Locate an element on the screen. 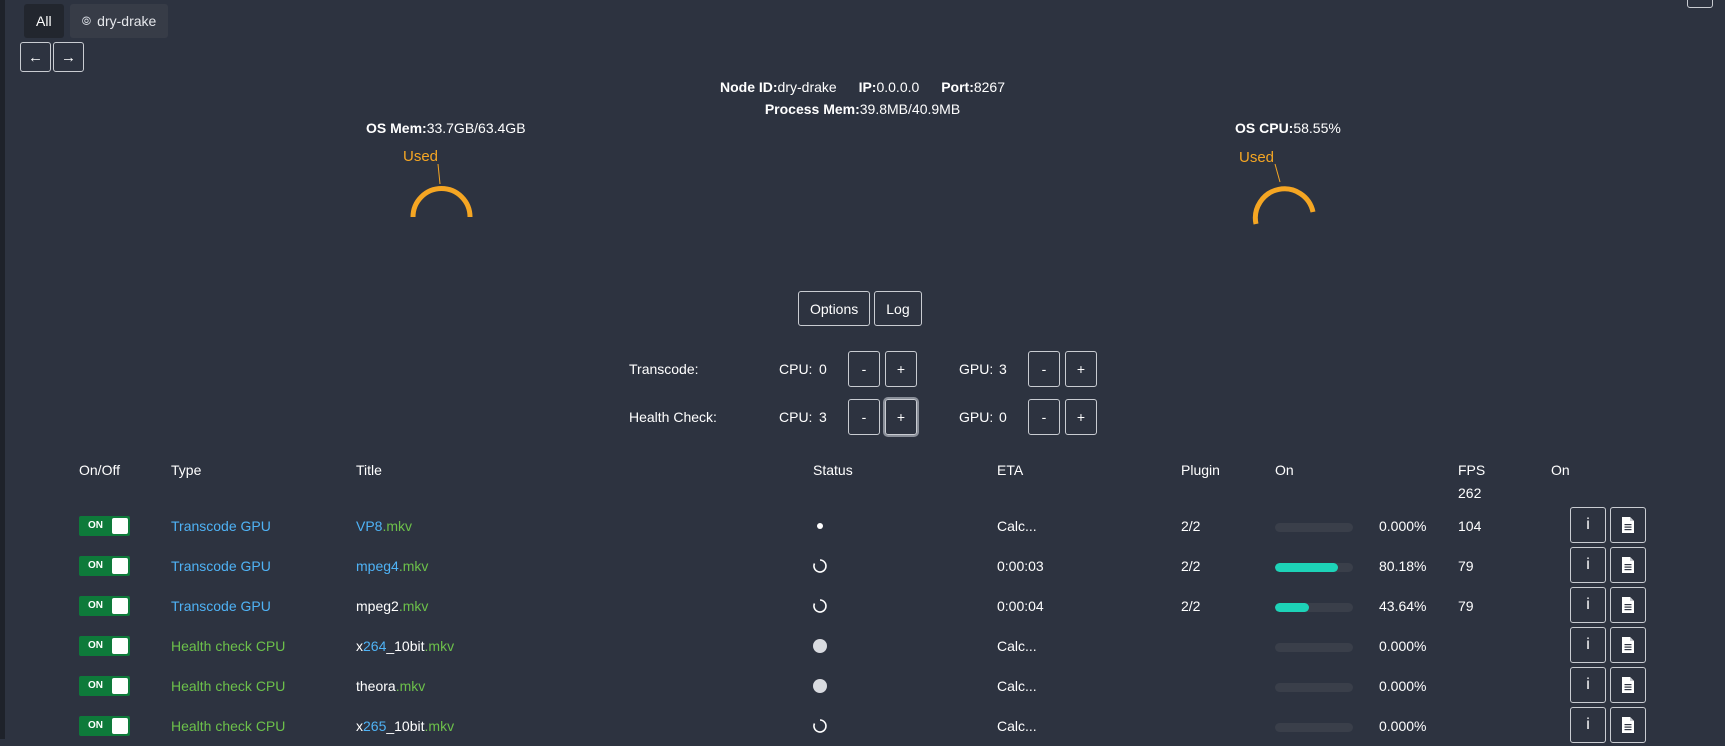 This screenshot has width=1725, height=746. transcode-gpu-label: GPU: is located at coordinates (976, 369).